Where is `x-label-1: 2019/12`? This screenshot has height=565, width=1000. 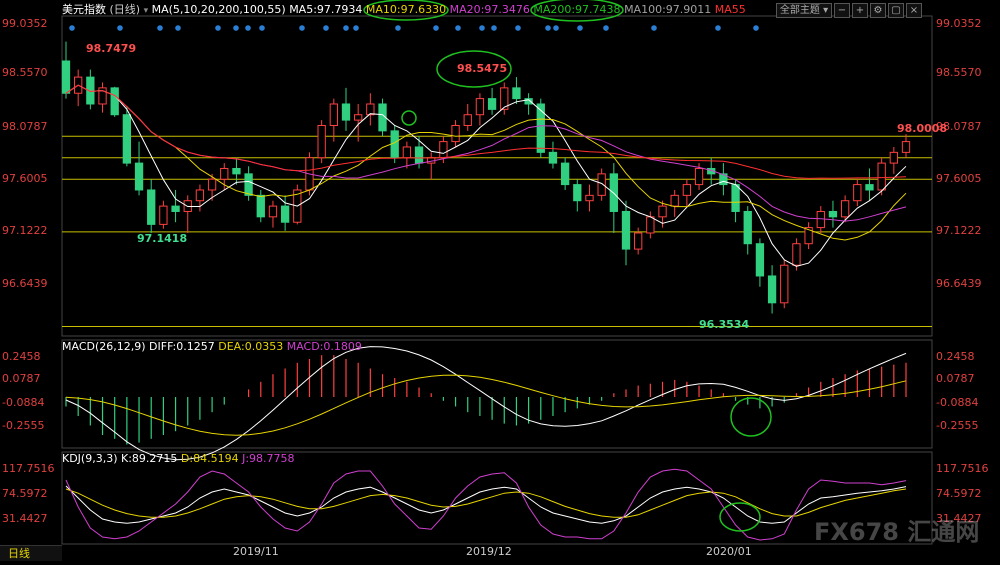 x-label-1: 2019/12 is located at coordinates (489, 551).